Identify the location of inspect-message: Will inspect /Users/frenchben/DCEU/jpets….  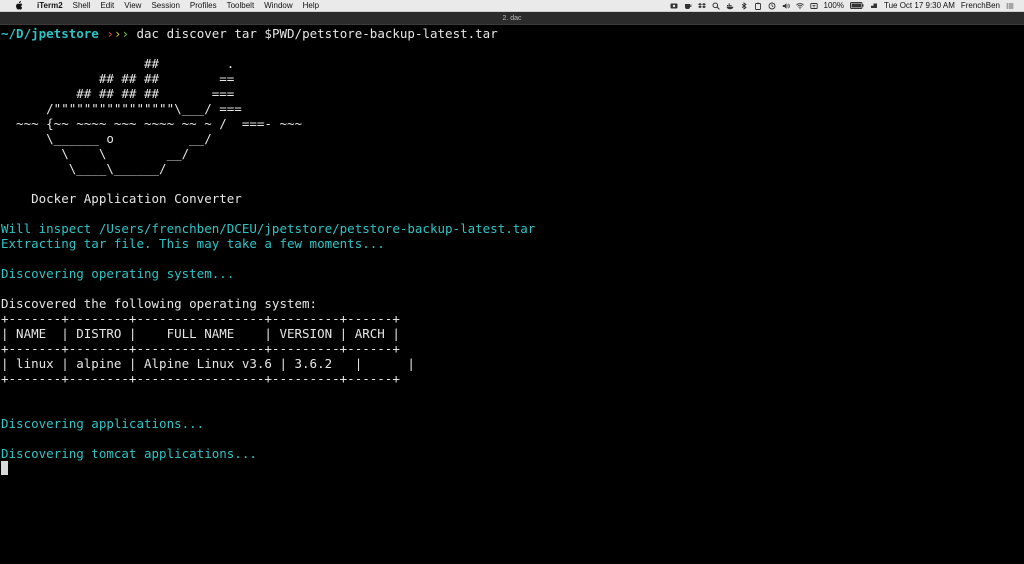
(268, 228).